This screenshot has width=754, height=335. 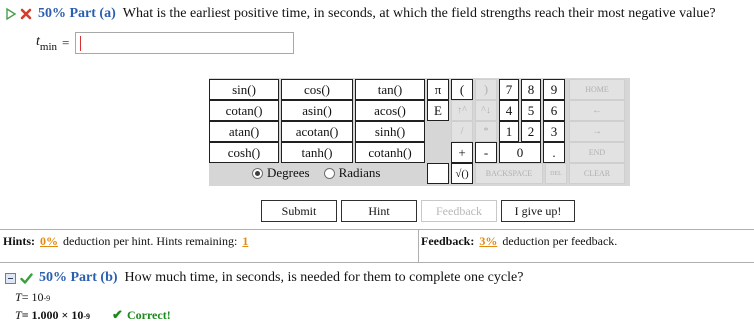 What do you see at coordinates (299, 211) in the screenshot?
I see `submit-button: Submit` at bounding box center [299, 211].